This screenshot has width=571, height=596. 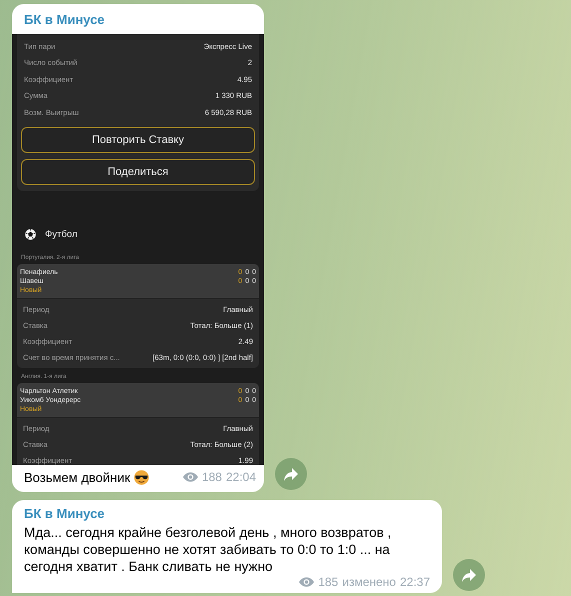 I want to click on slip-button: Повторить Ставку, so click(x=138, y=139).